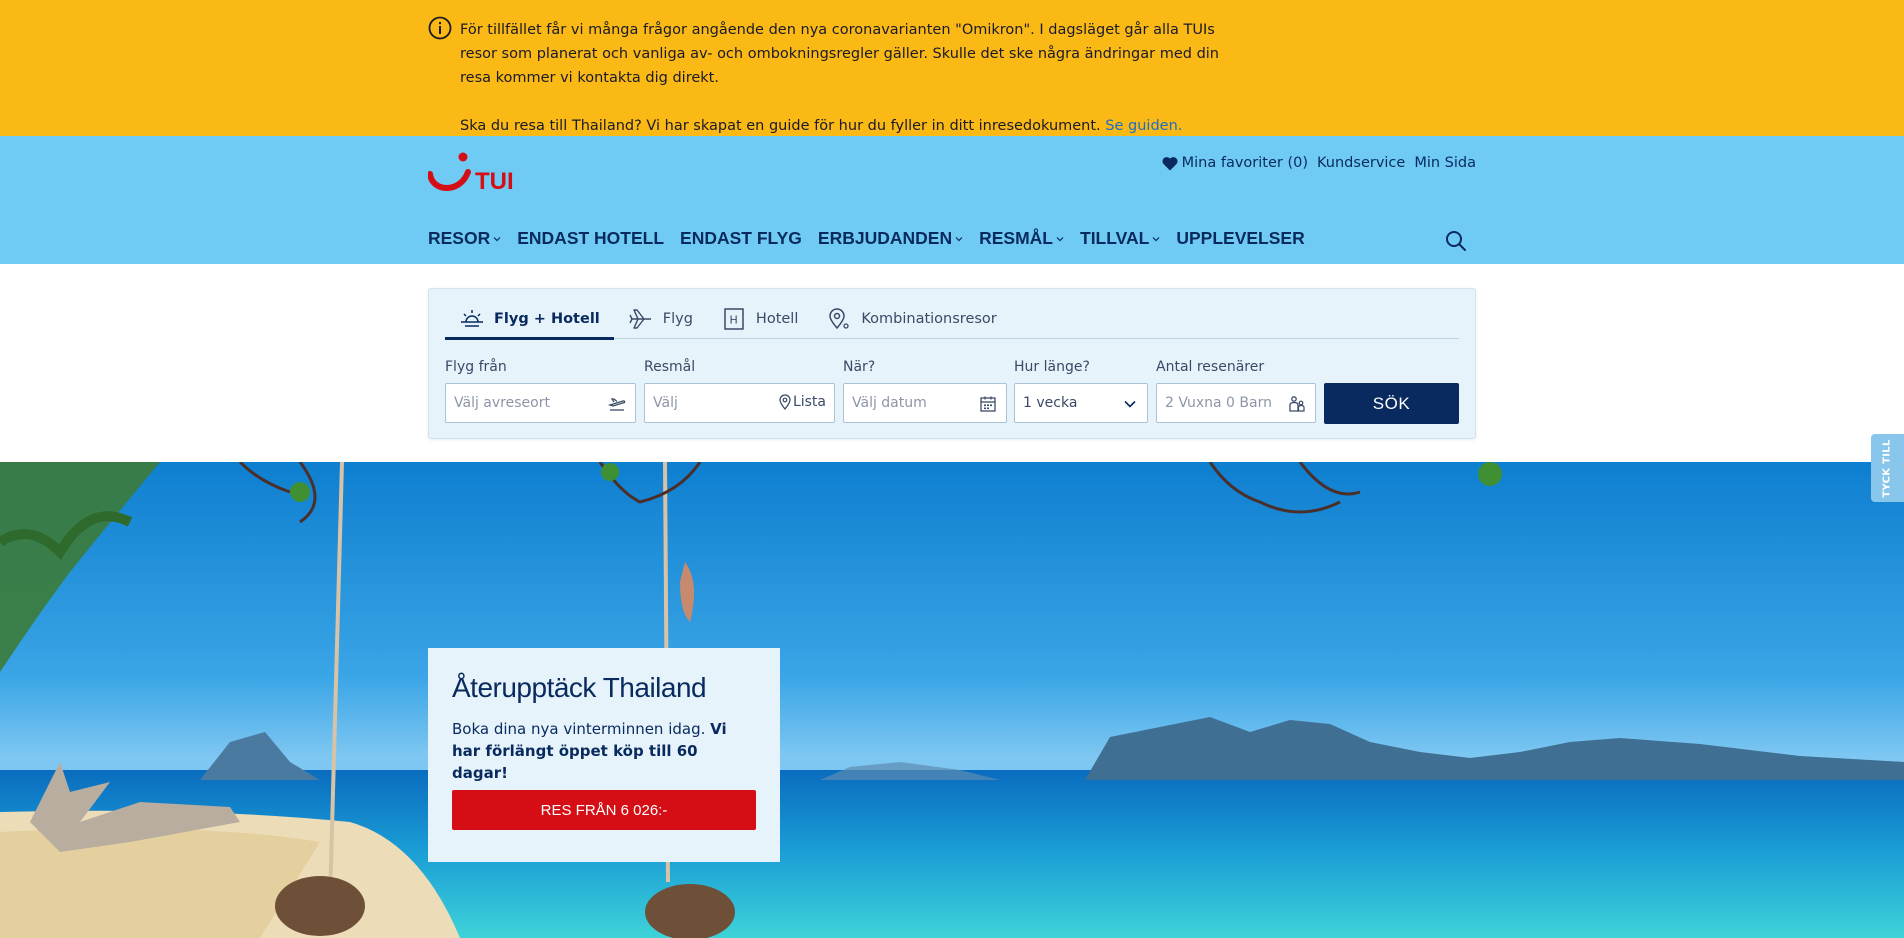  What do you see at coordinates (640, 319) in the screenshot?
I see `plane-icon` at bounding box center [640, 319].